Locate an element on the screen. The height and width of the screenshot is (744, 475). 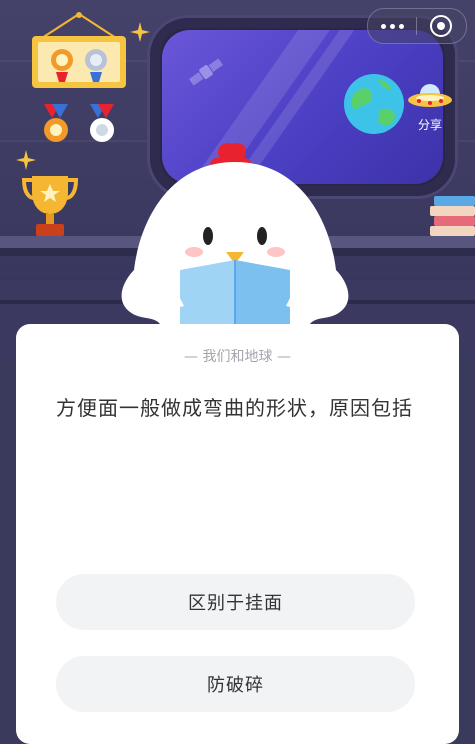
target-close-icon is located at coordinates (441, 26).